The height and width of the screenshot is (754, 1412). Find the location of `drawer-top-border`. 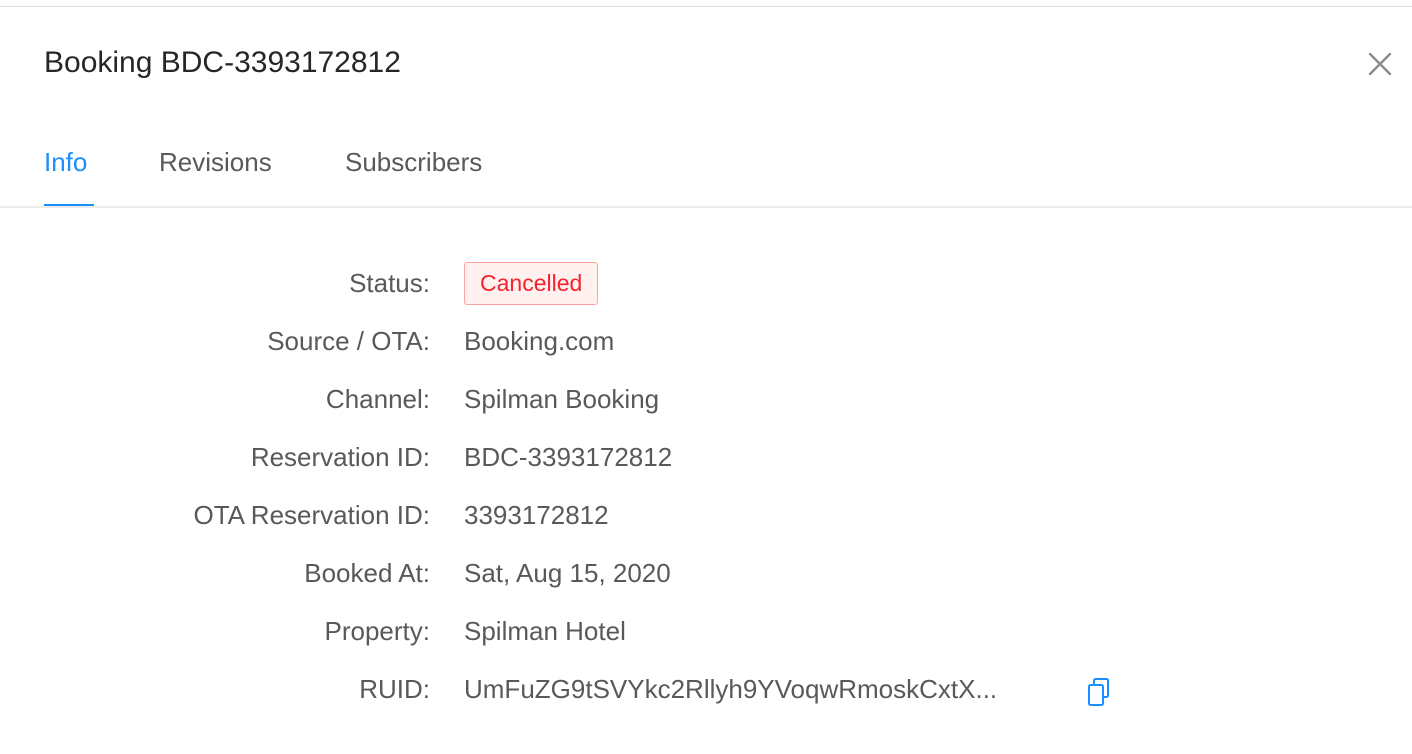

drawer-top-border is located at coordinates (706, 6).